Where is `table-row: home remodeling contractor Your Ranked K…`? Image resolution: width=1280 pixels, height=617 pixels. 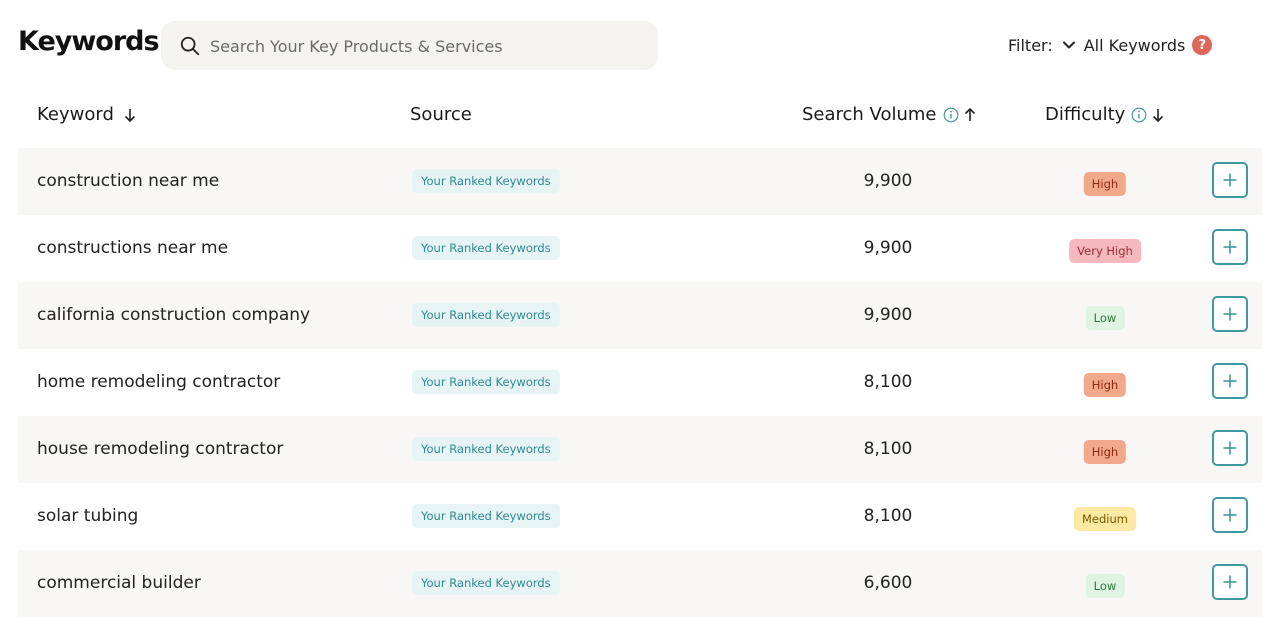 table-row: home remodeling contractor Your Ranked K… is located at coordinates (640, 382).